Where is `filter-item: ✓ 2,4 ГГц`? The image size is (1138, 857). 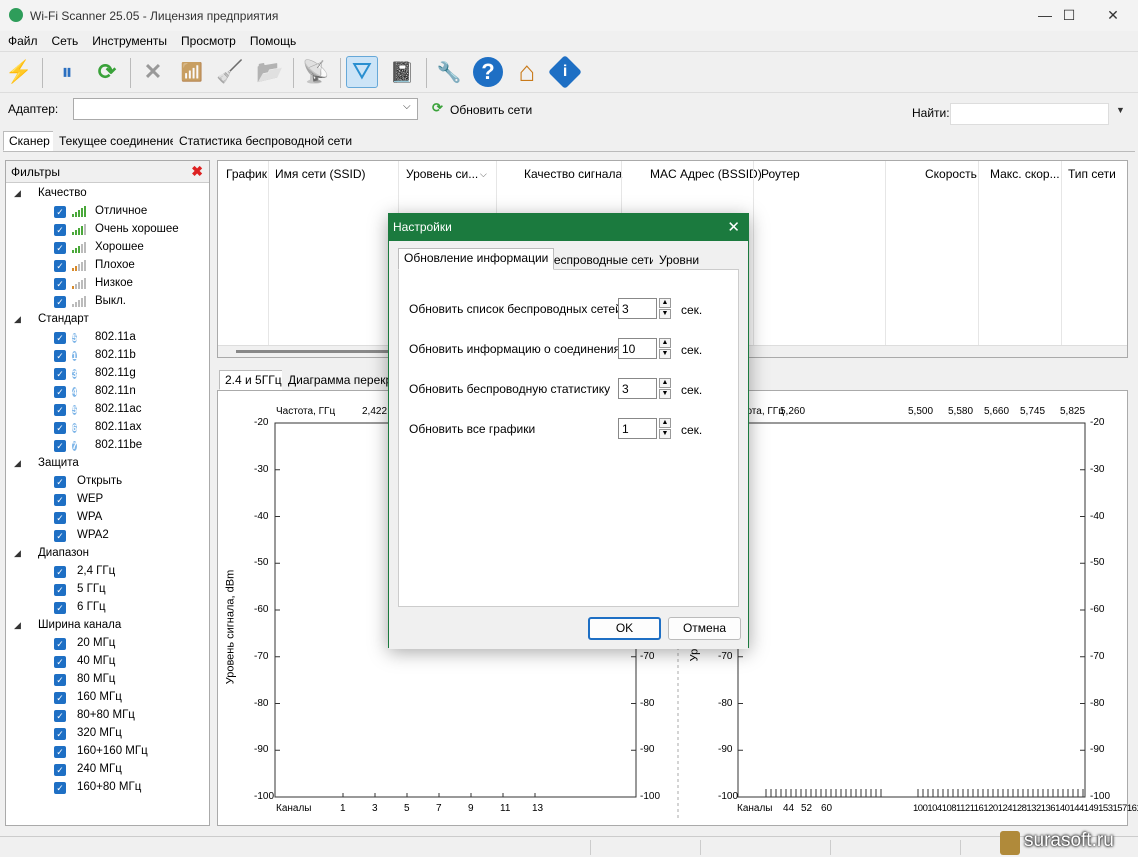
filter-item: ✓ 2,4 ГГц is located at coordinates (107, 572).